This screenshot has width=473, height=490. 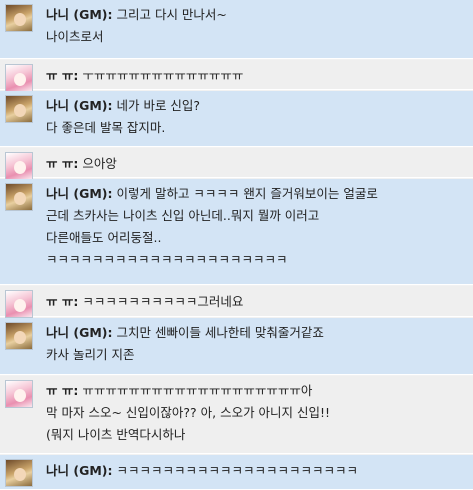 I want to click on message-line: 나니 (GM): 이렇게 말하고 ㅋㅋㅋㅋ 왠지 즐거워보이는 얼굴로, so click(x=256, y=194).